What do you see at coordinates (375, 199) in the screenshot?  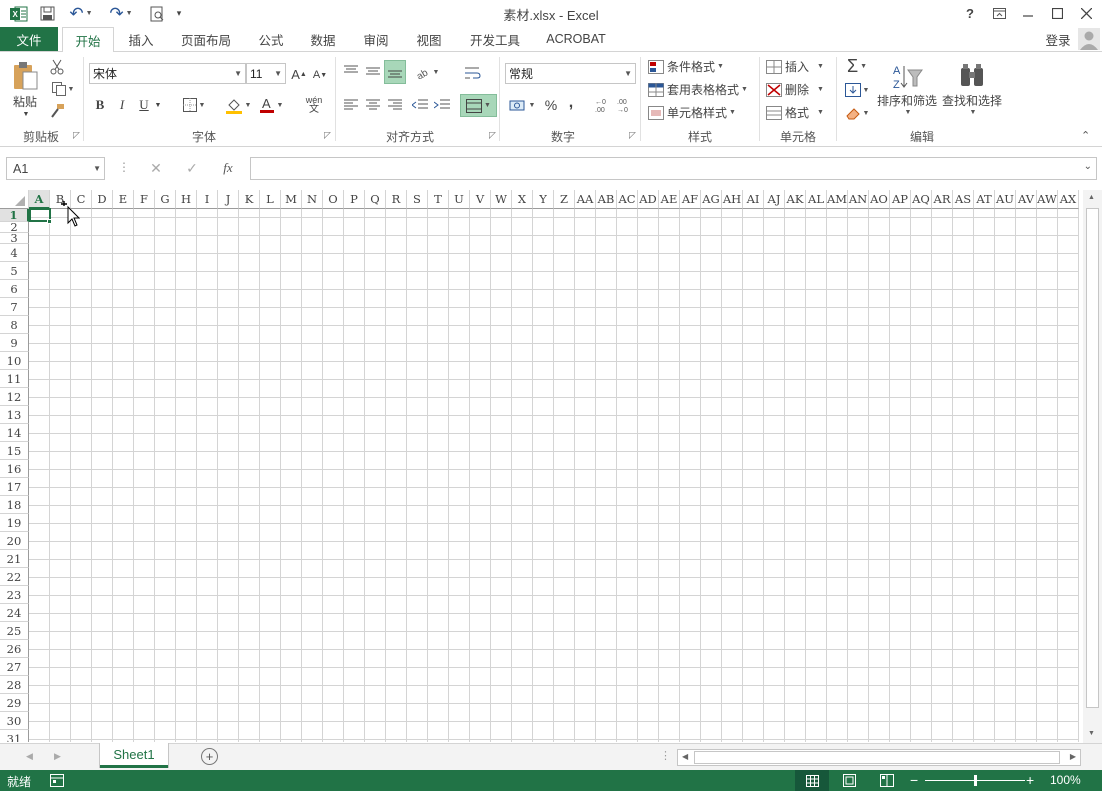 I see `column-header-q: Q` at bounding box center [375, 199].